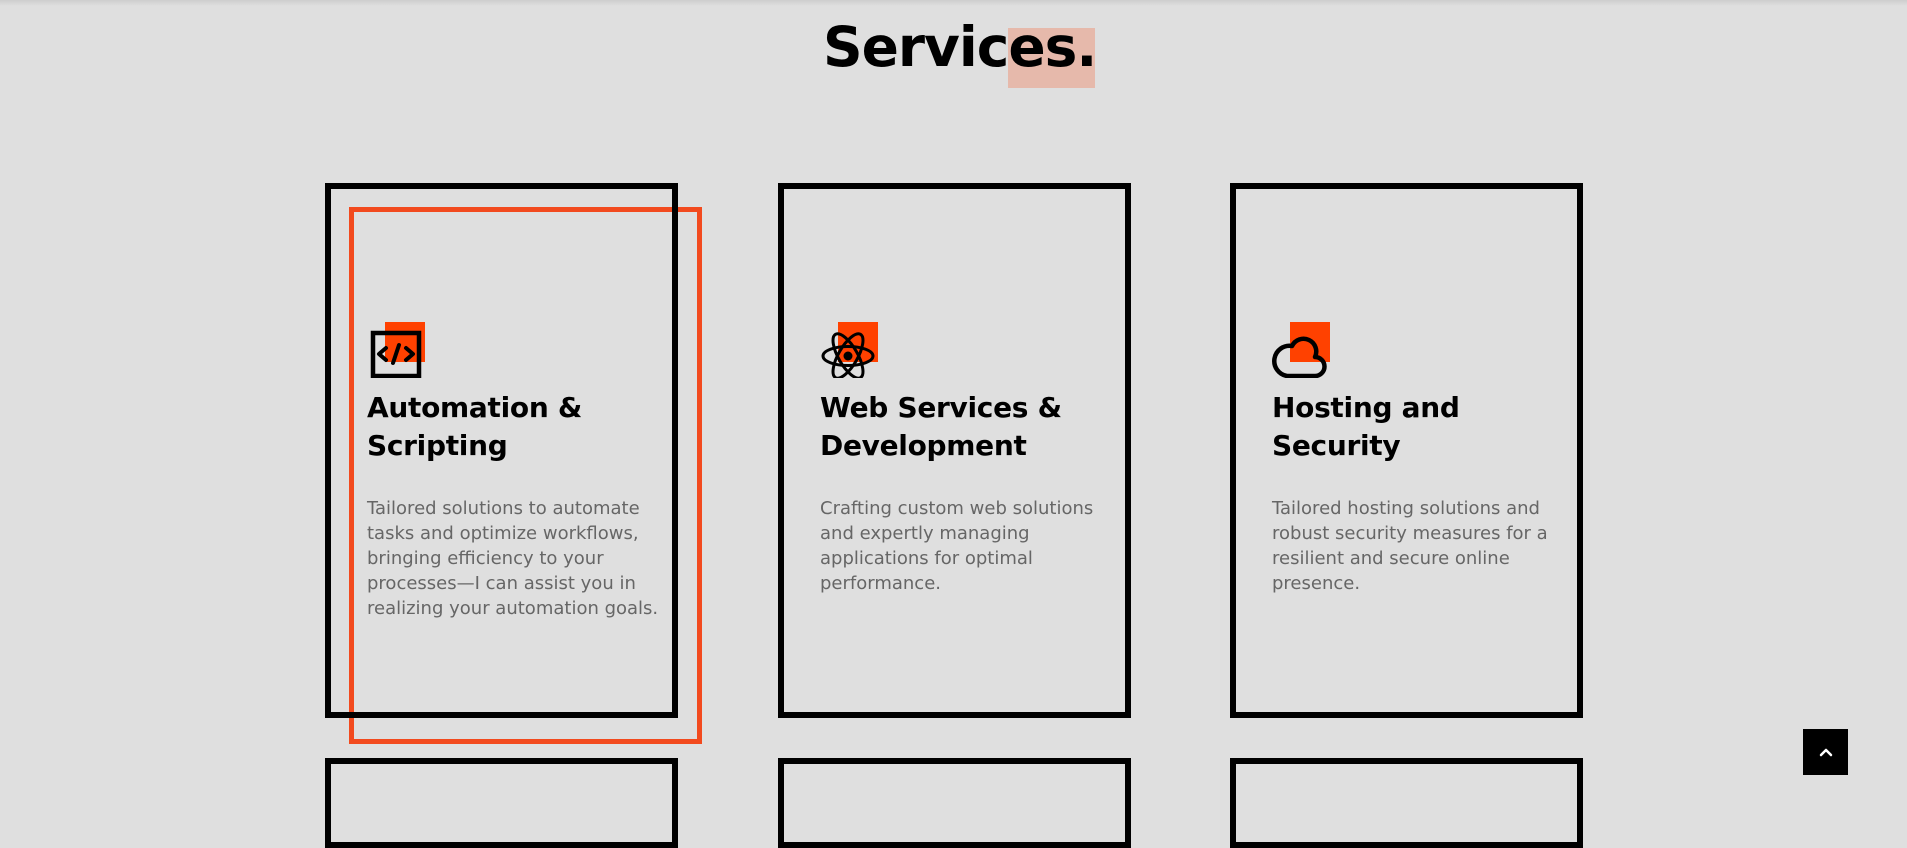 The image size is (1907, 848). Describe the element at coordinates (849, 350) in the screenshot. I see `react-atom-icon` at that location.